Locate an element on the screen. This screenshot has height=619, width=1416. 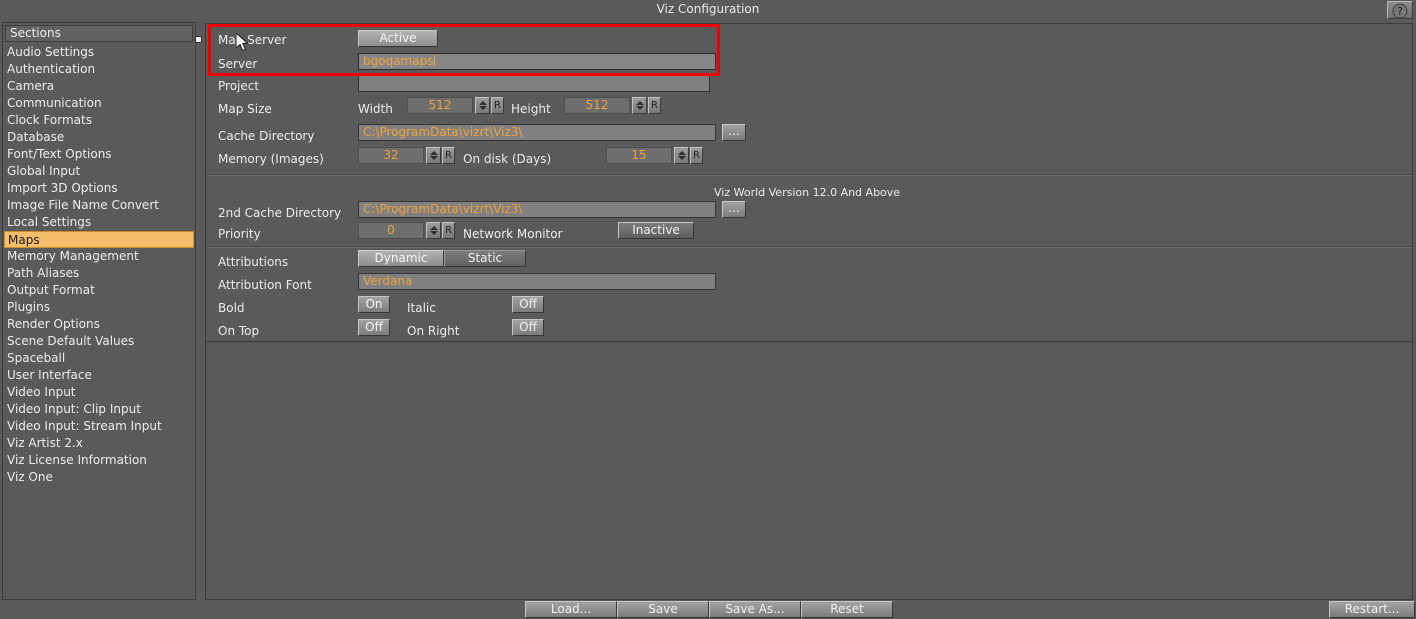
map-height-input: 512 is located at coordinates (597, 105).